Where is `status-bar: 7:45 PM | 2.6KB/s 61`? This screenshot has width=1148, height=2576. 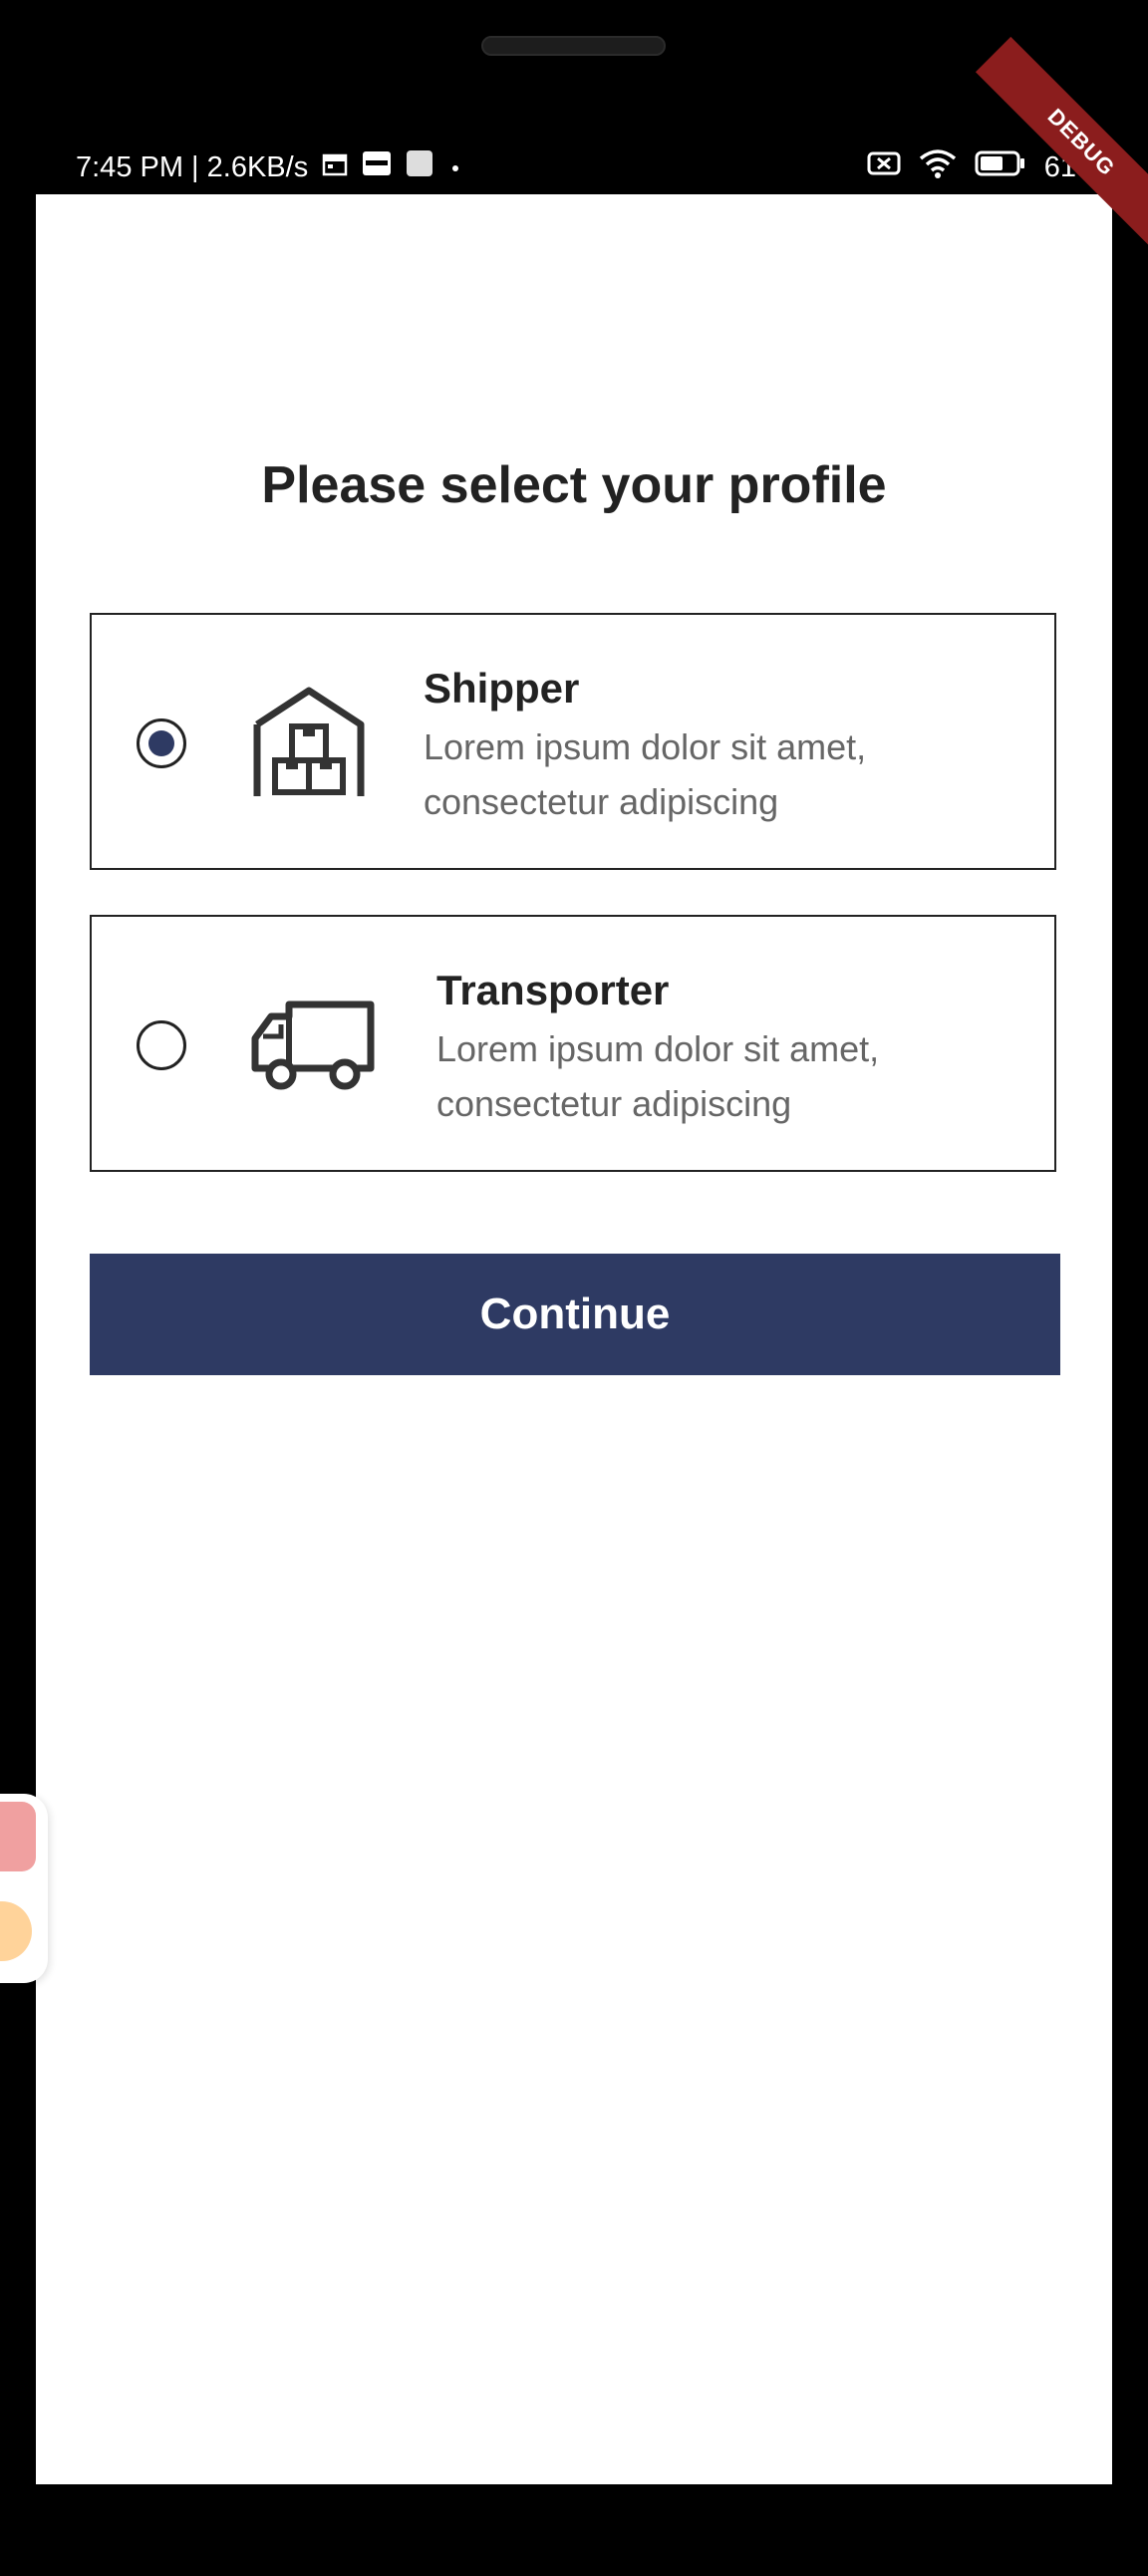
status-bar: 7:45 PM | 2.6KB/s 61 is located at coordinates (574, 167).